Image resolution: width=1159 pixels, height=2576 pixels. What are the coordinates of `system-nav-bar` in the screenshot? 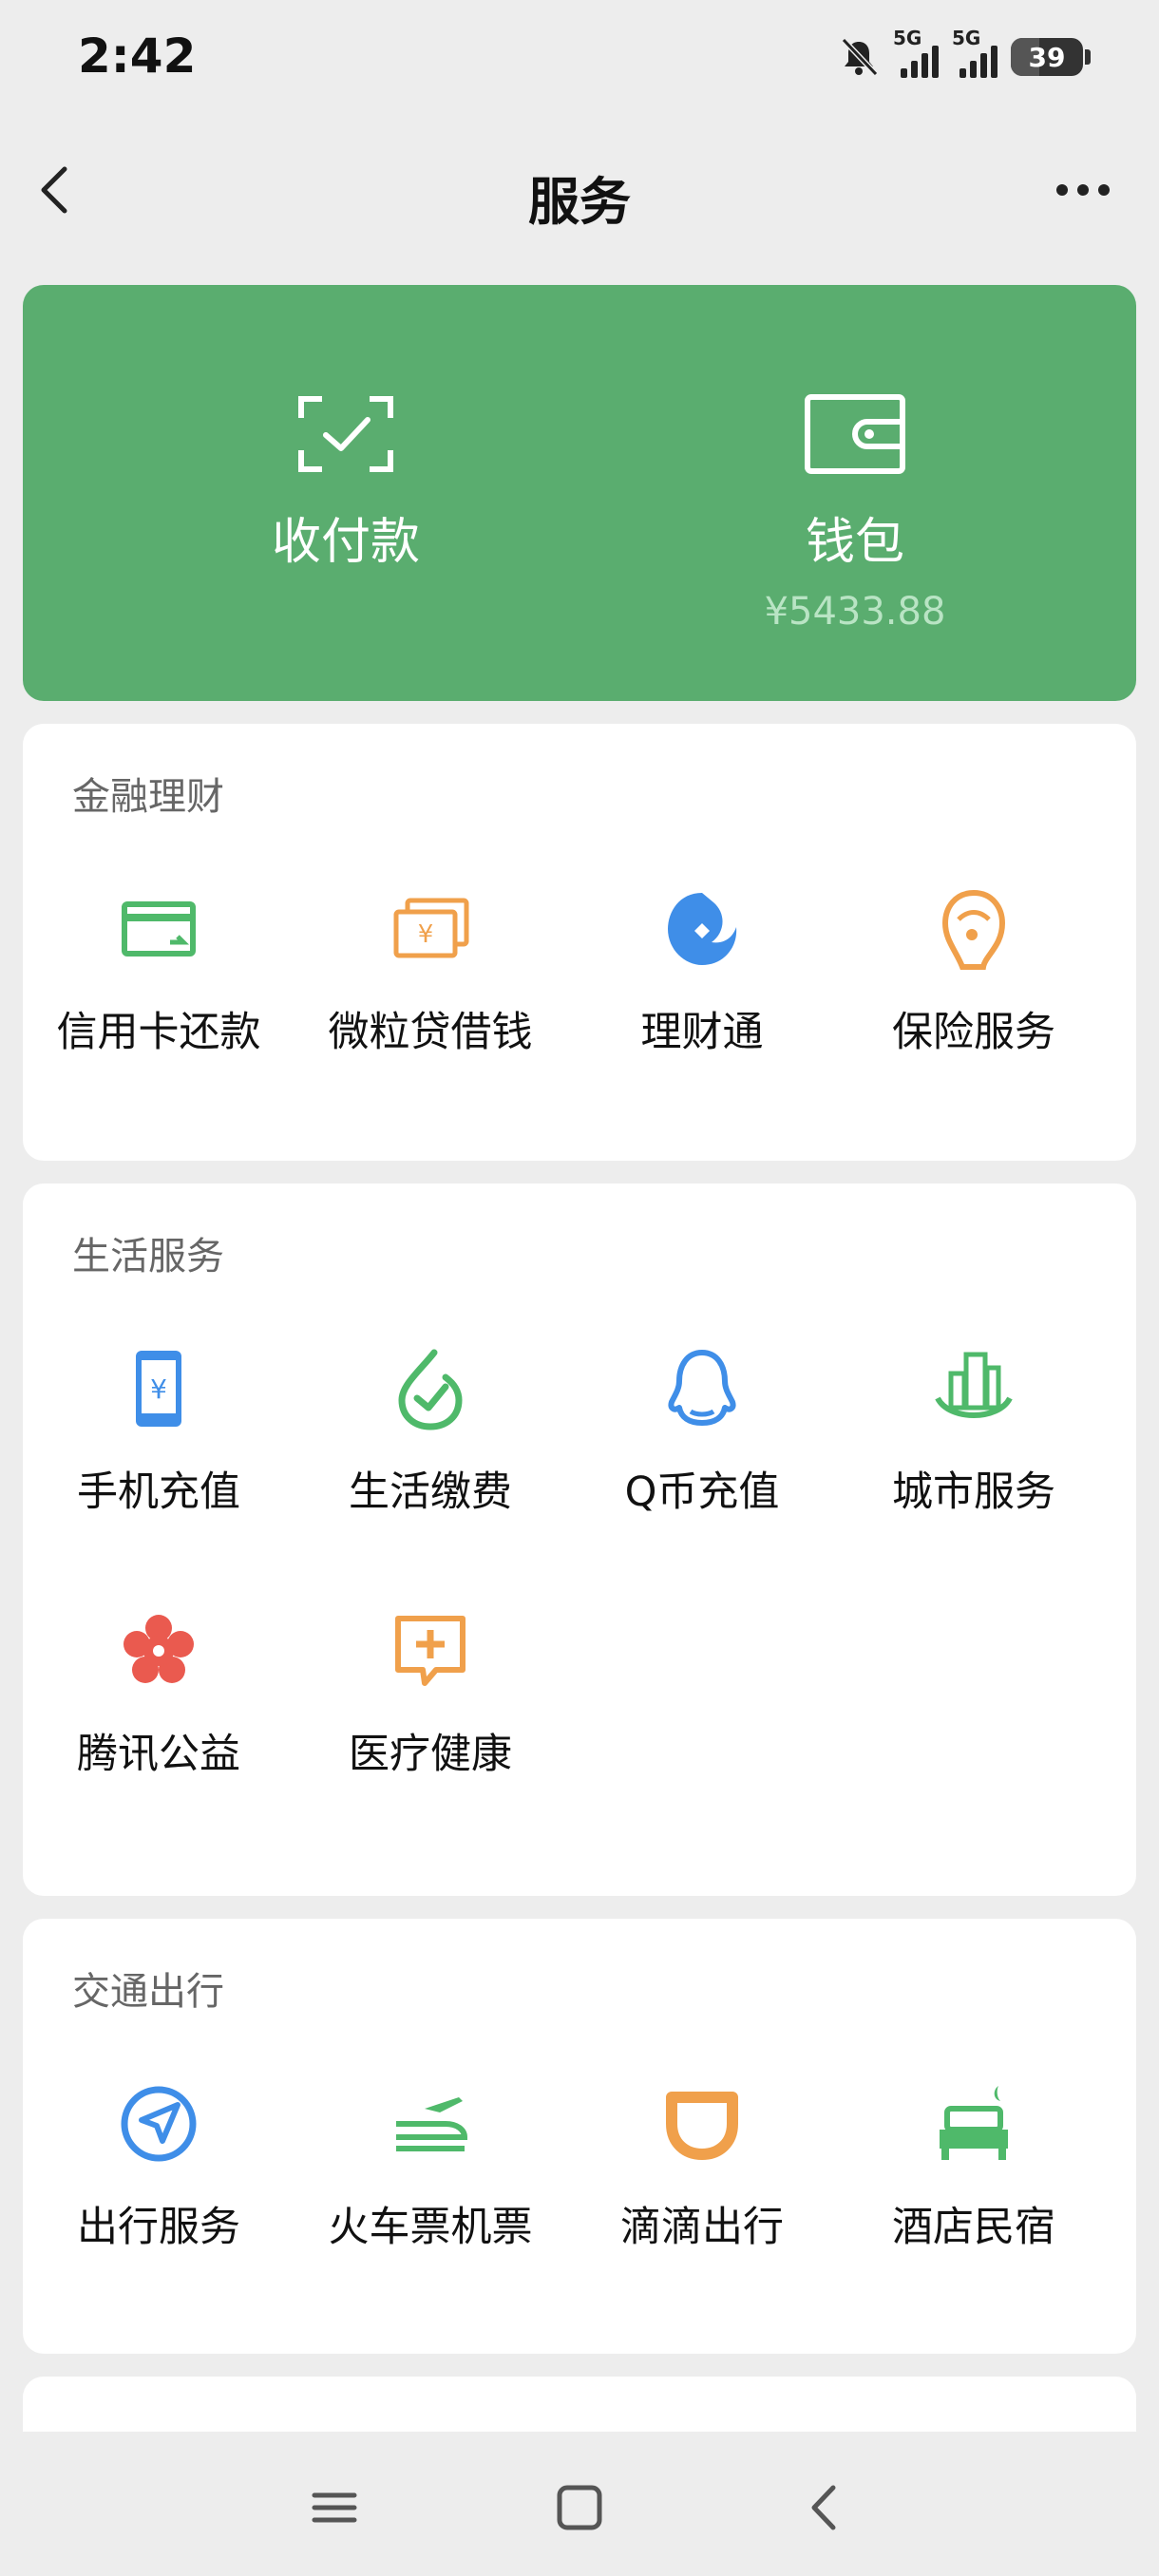 It's located at (579, 2504).